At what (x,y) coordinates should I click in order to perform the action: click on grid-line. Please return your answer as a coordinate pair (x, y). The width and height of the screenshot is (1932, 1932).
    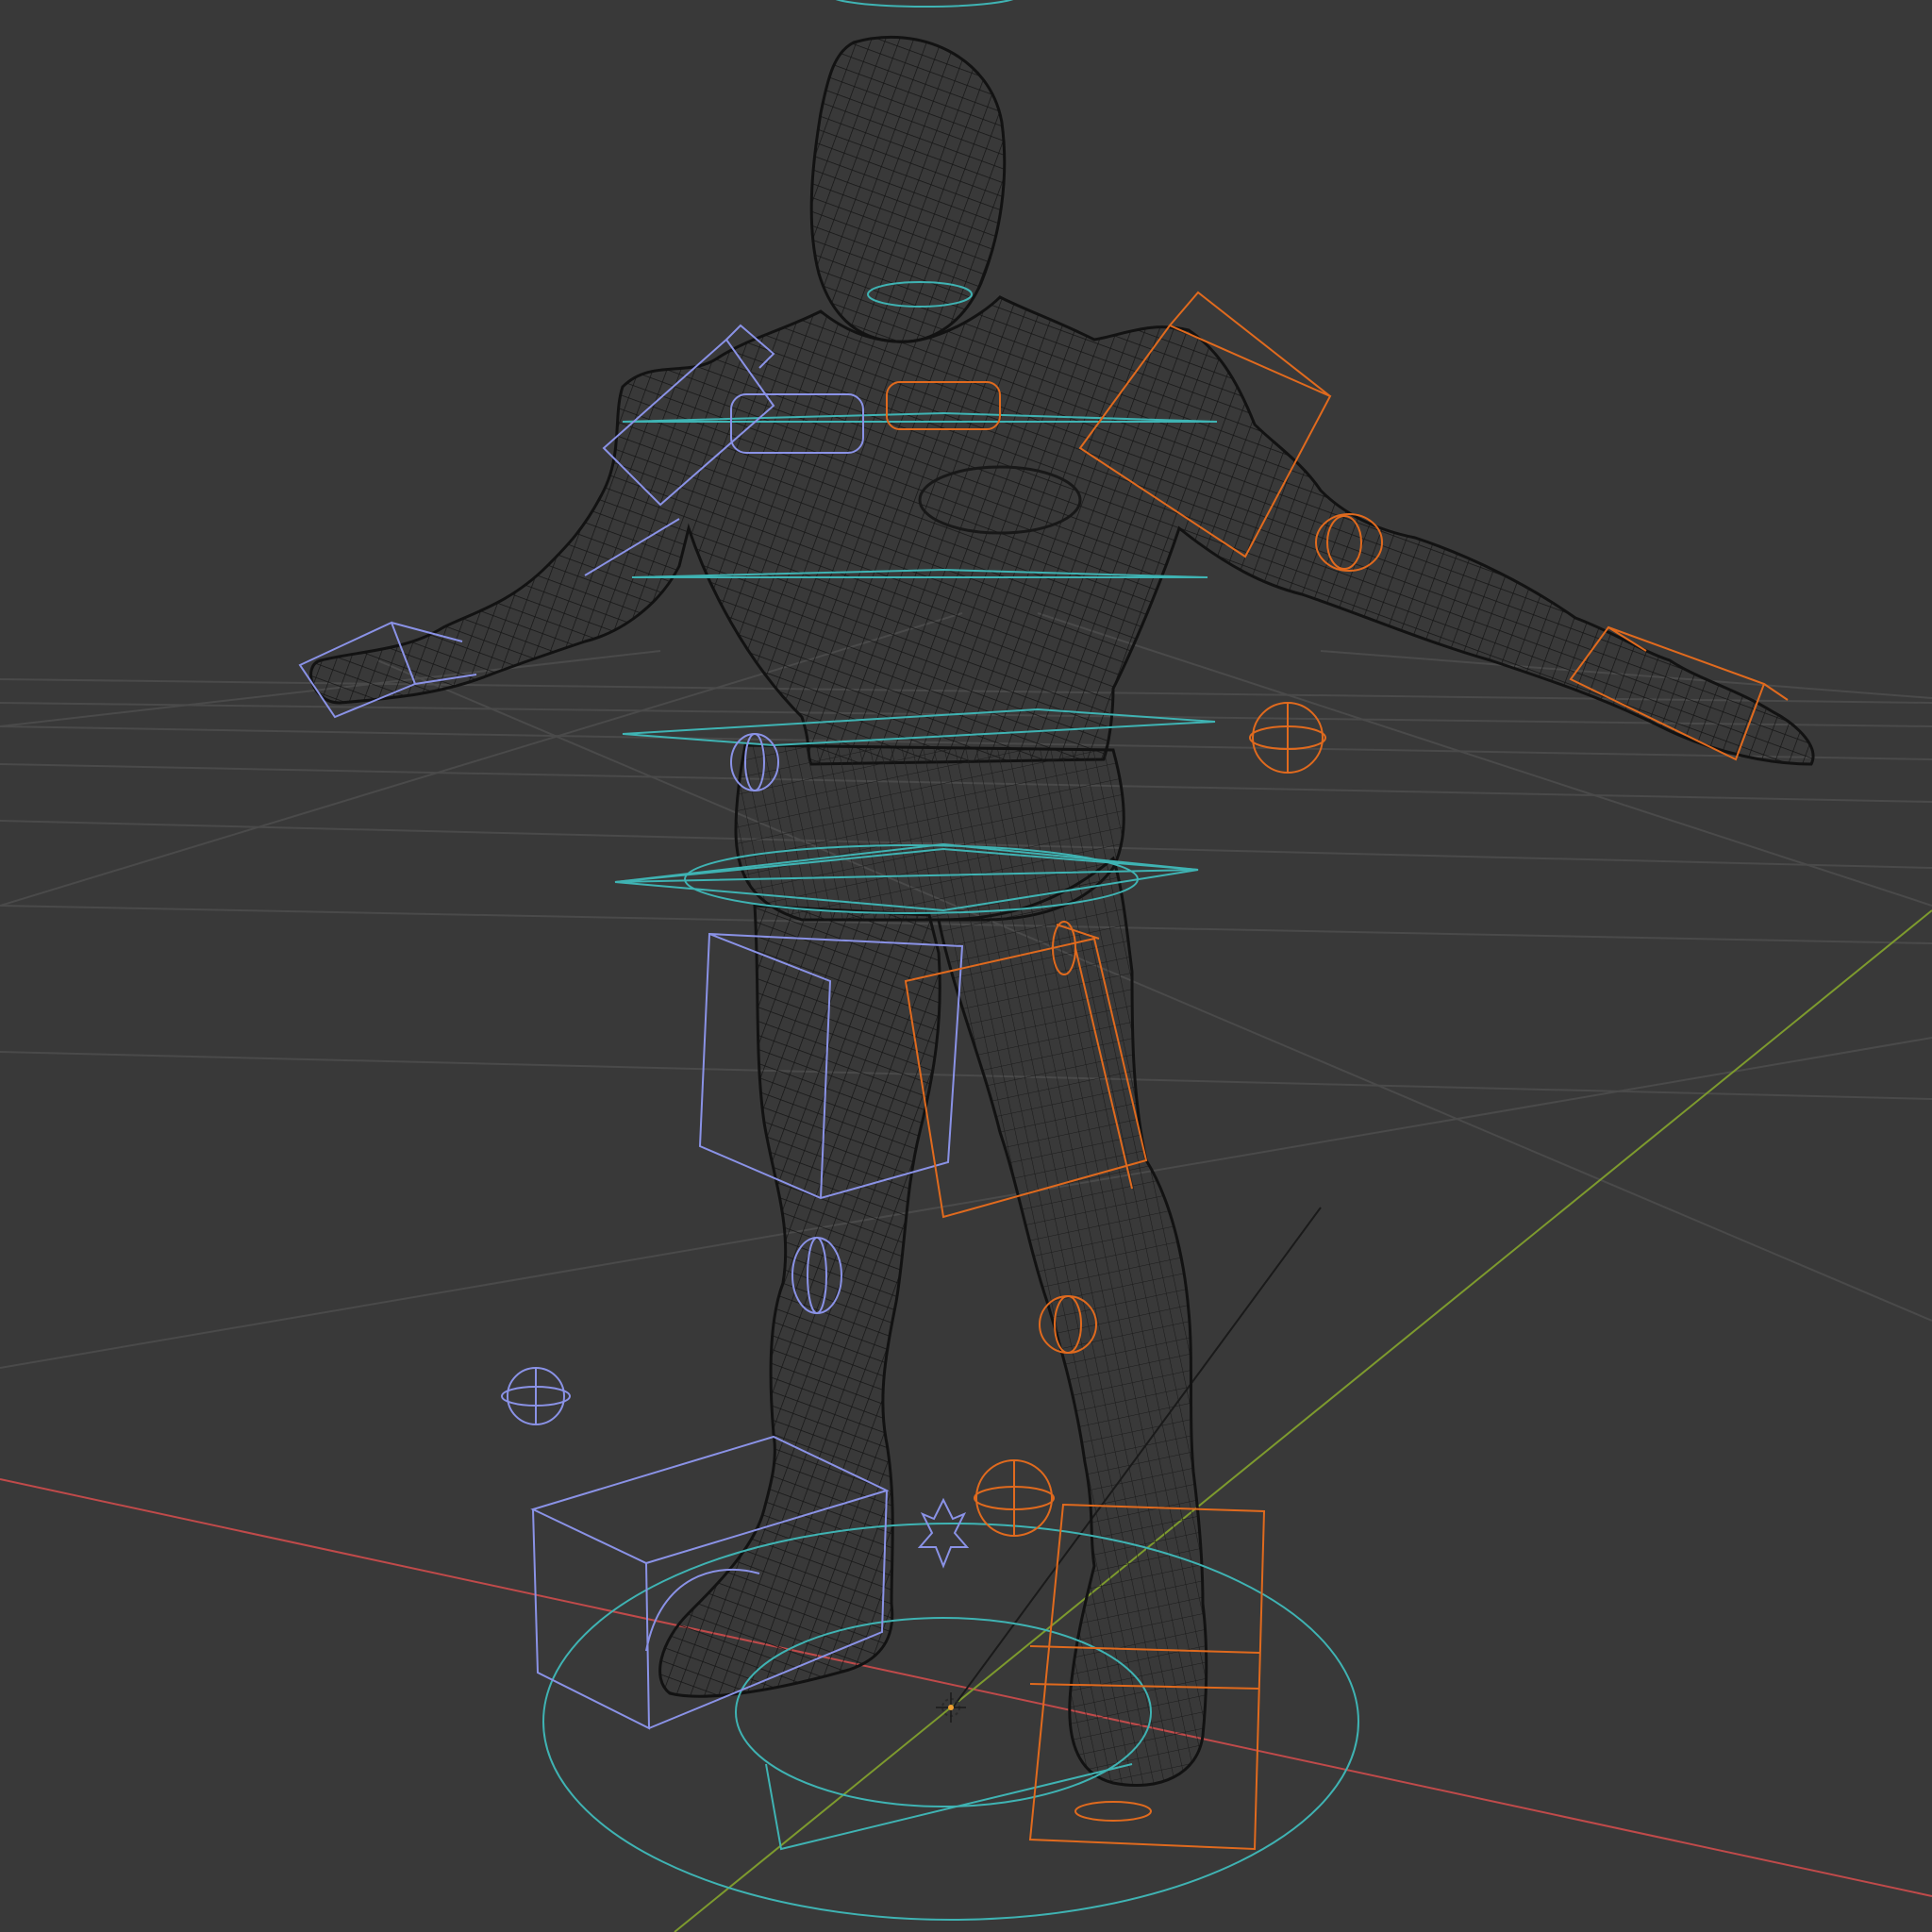
    Looking at the image, I should click on (966, 1076).